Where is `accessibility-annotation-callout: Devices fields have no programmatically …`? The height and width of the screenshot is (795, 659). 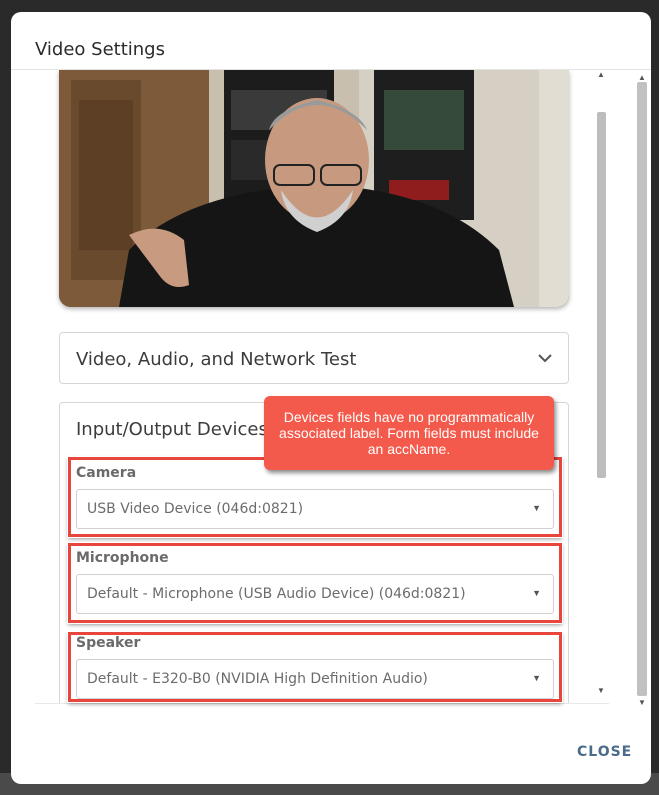
accessibility-annotation-callout: Devices fields have no programmatically … is located at coordinates (409, 433).